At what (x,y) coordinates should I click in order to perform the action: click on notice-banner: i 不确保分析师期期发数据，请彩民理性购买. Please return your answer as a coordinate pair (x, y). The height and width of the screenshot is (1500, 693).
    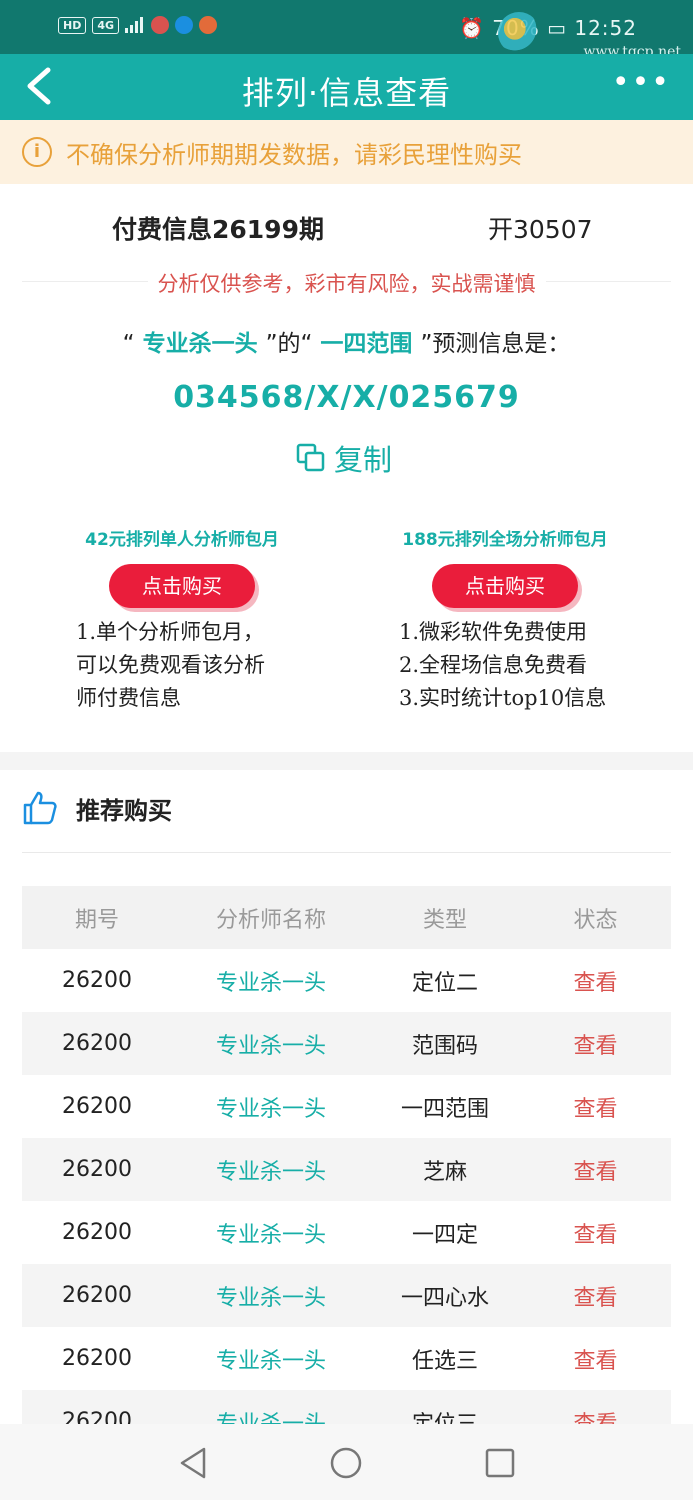
    Looking at the image, I should click on (346, 152).